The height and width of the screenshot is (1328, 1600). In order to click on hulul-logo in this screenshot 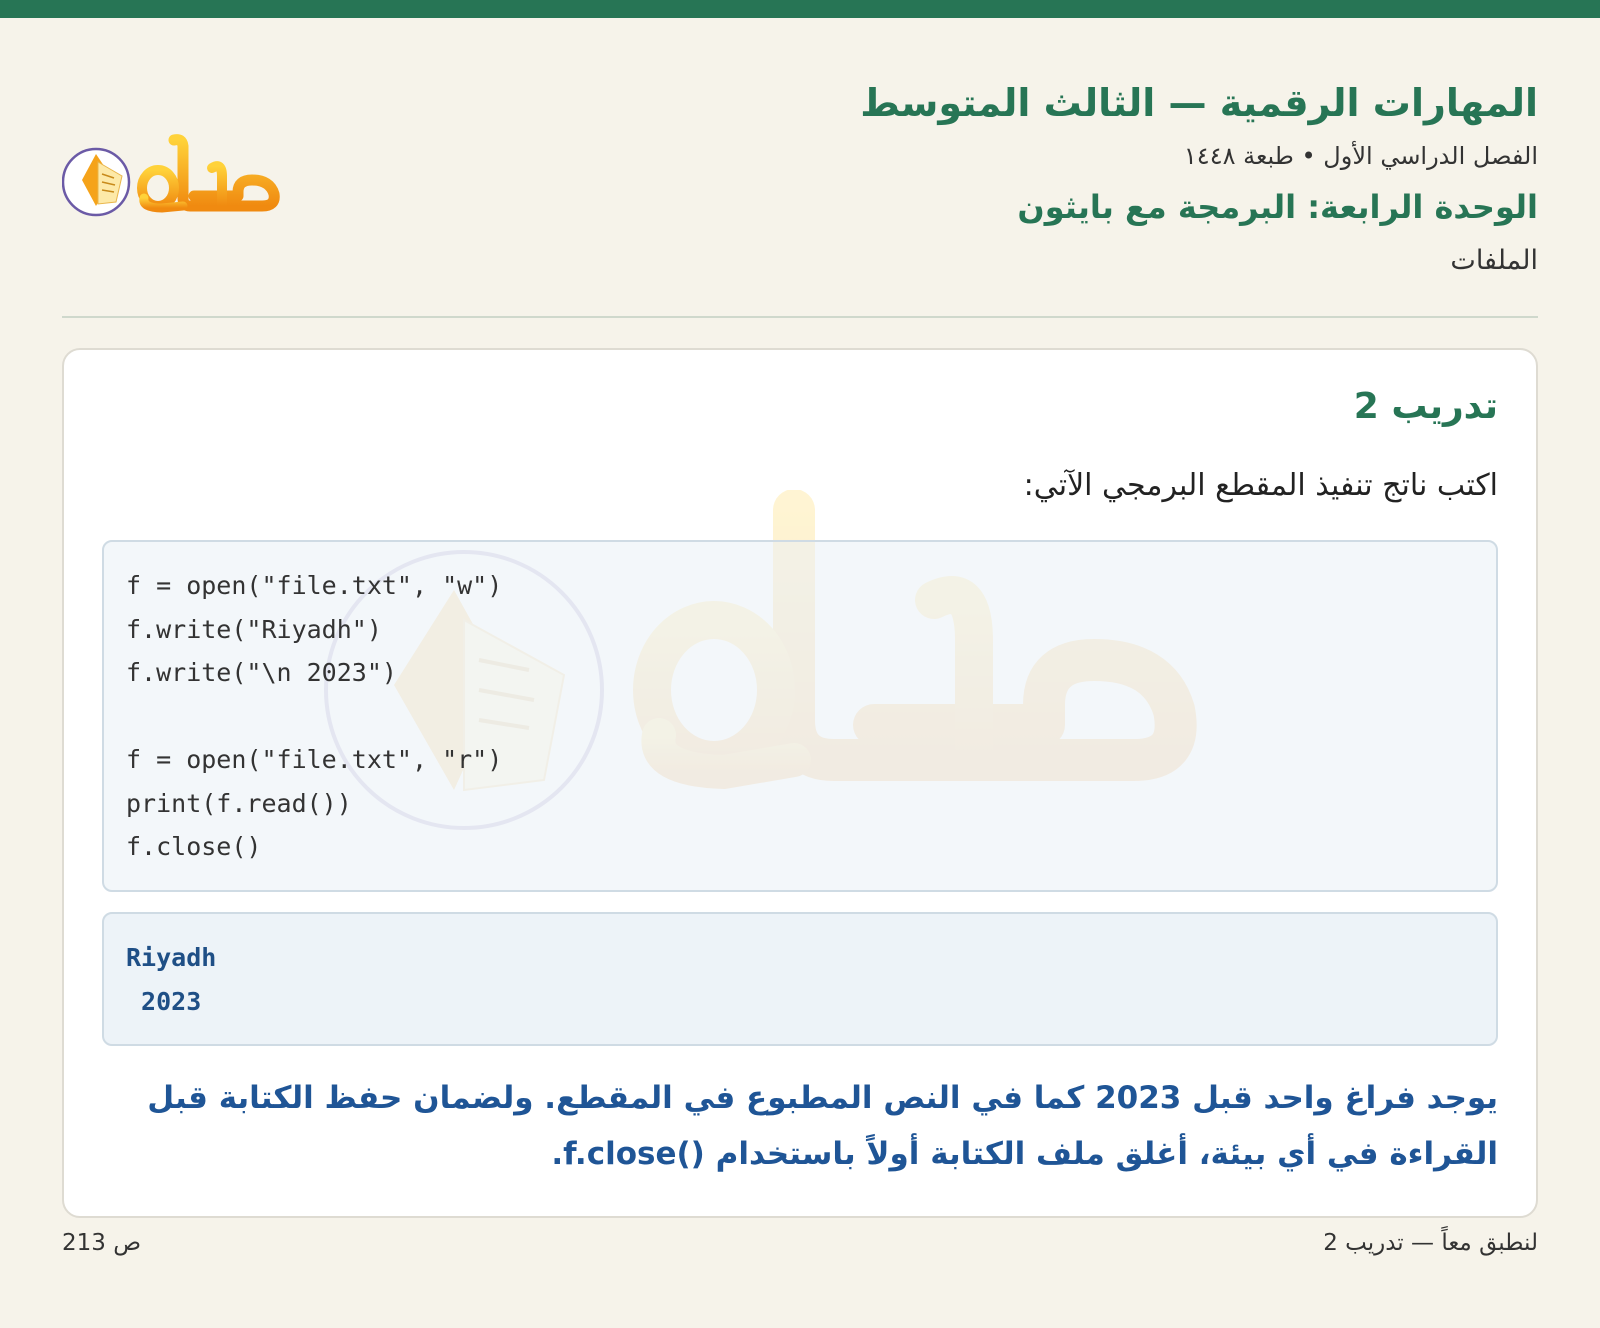, I will do `click(171, 175)`.